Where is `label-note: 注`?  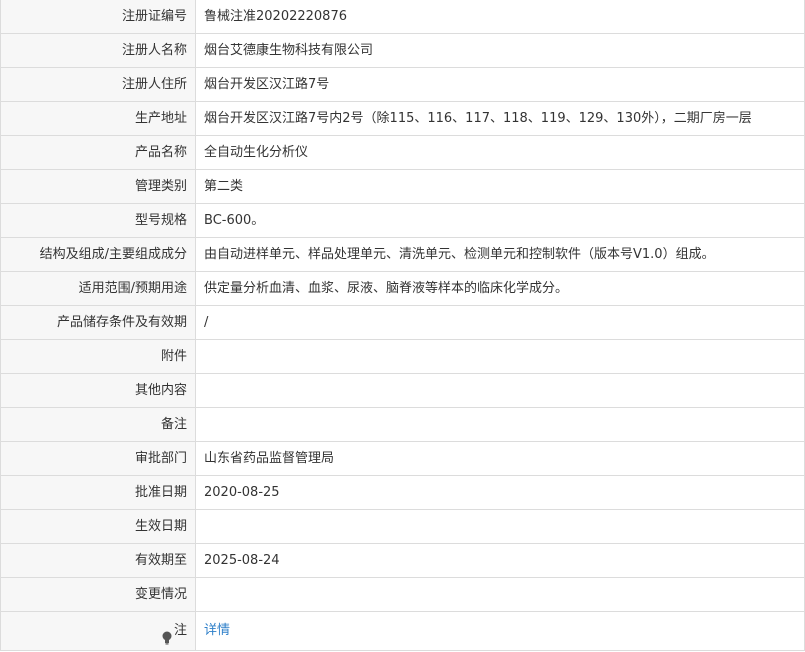 label-note: 注 is located at coordinates (98, 631).